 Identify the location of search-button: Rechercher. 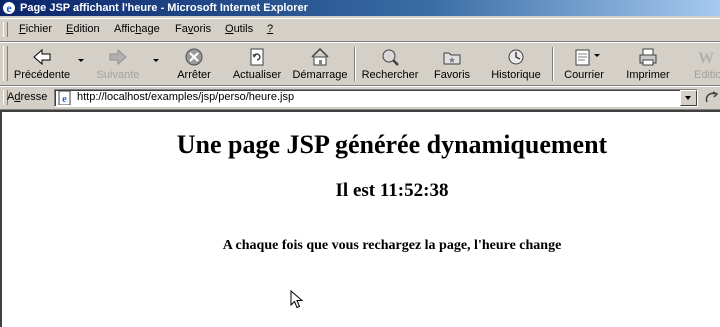
(390, 64).